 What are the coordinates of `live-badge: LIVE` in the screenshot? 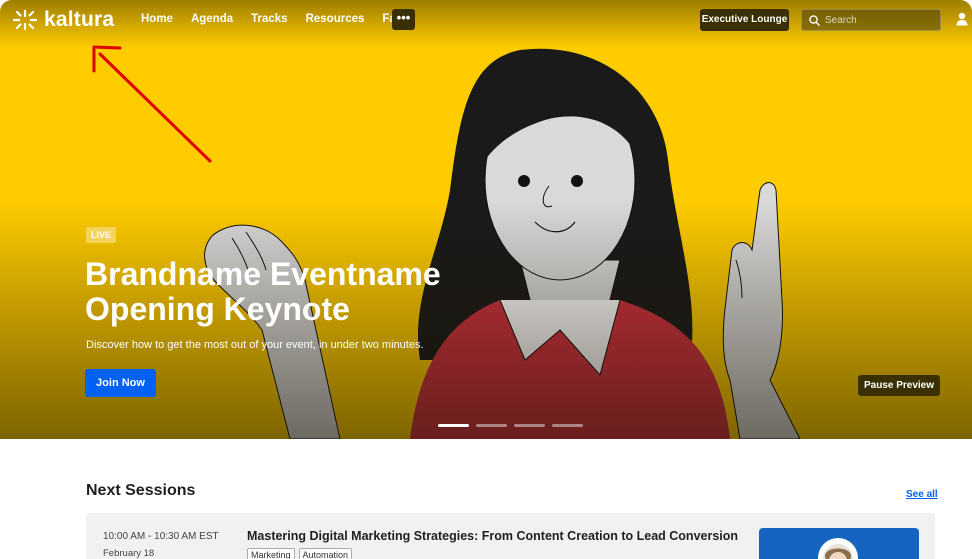 It's located at (101, 235).